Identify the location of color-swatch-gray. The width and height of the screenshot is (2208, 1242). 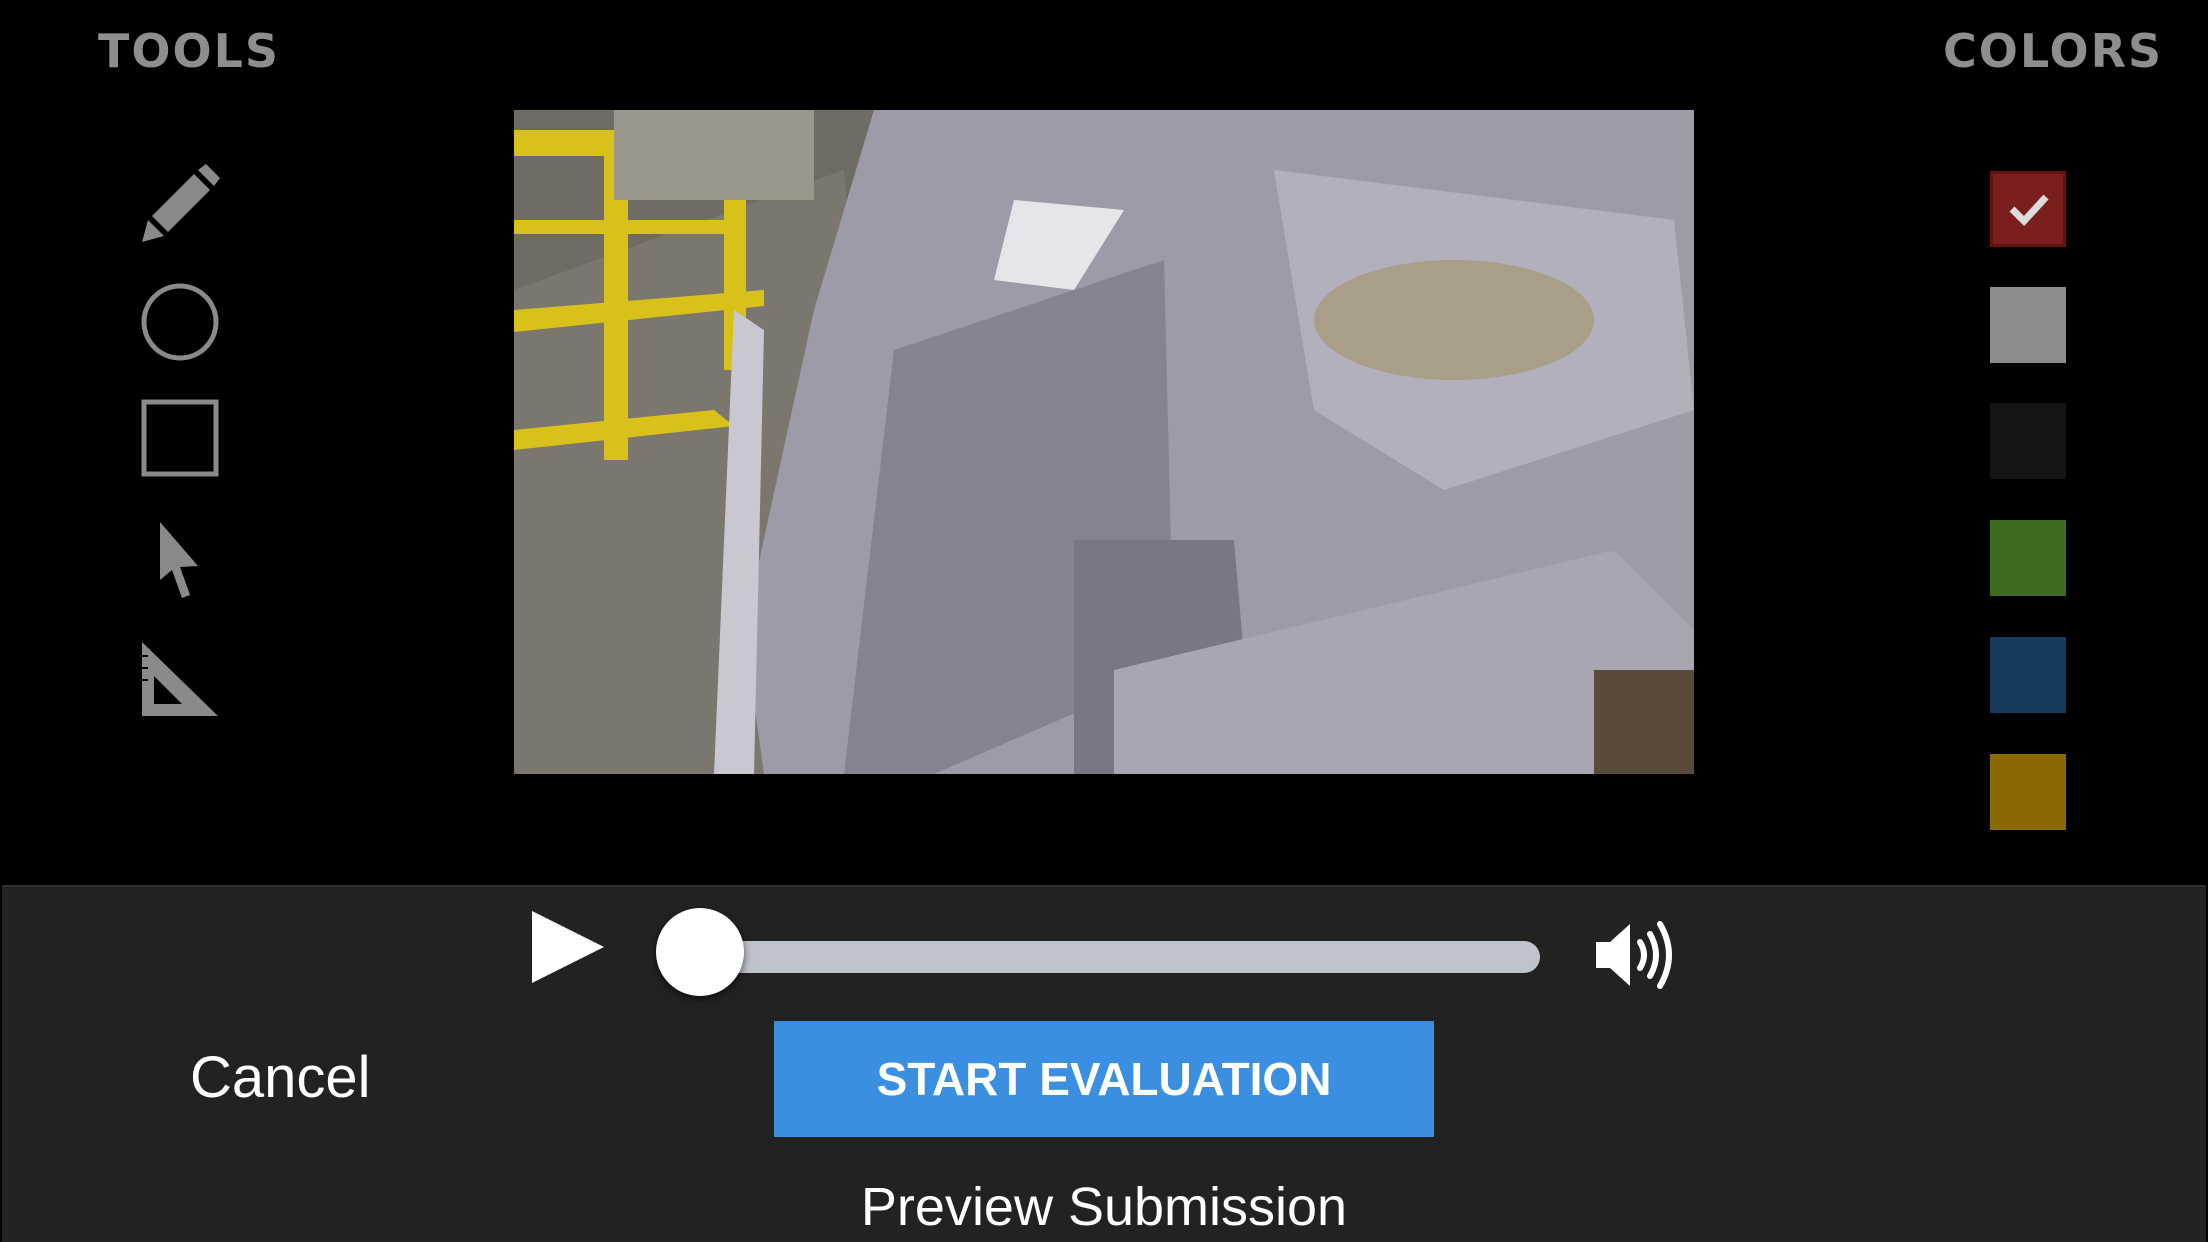
(2028, 325).